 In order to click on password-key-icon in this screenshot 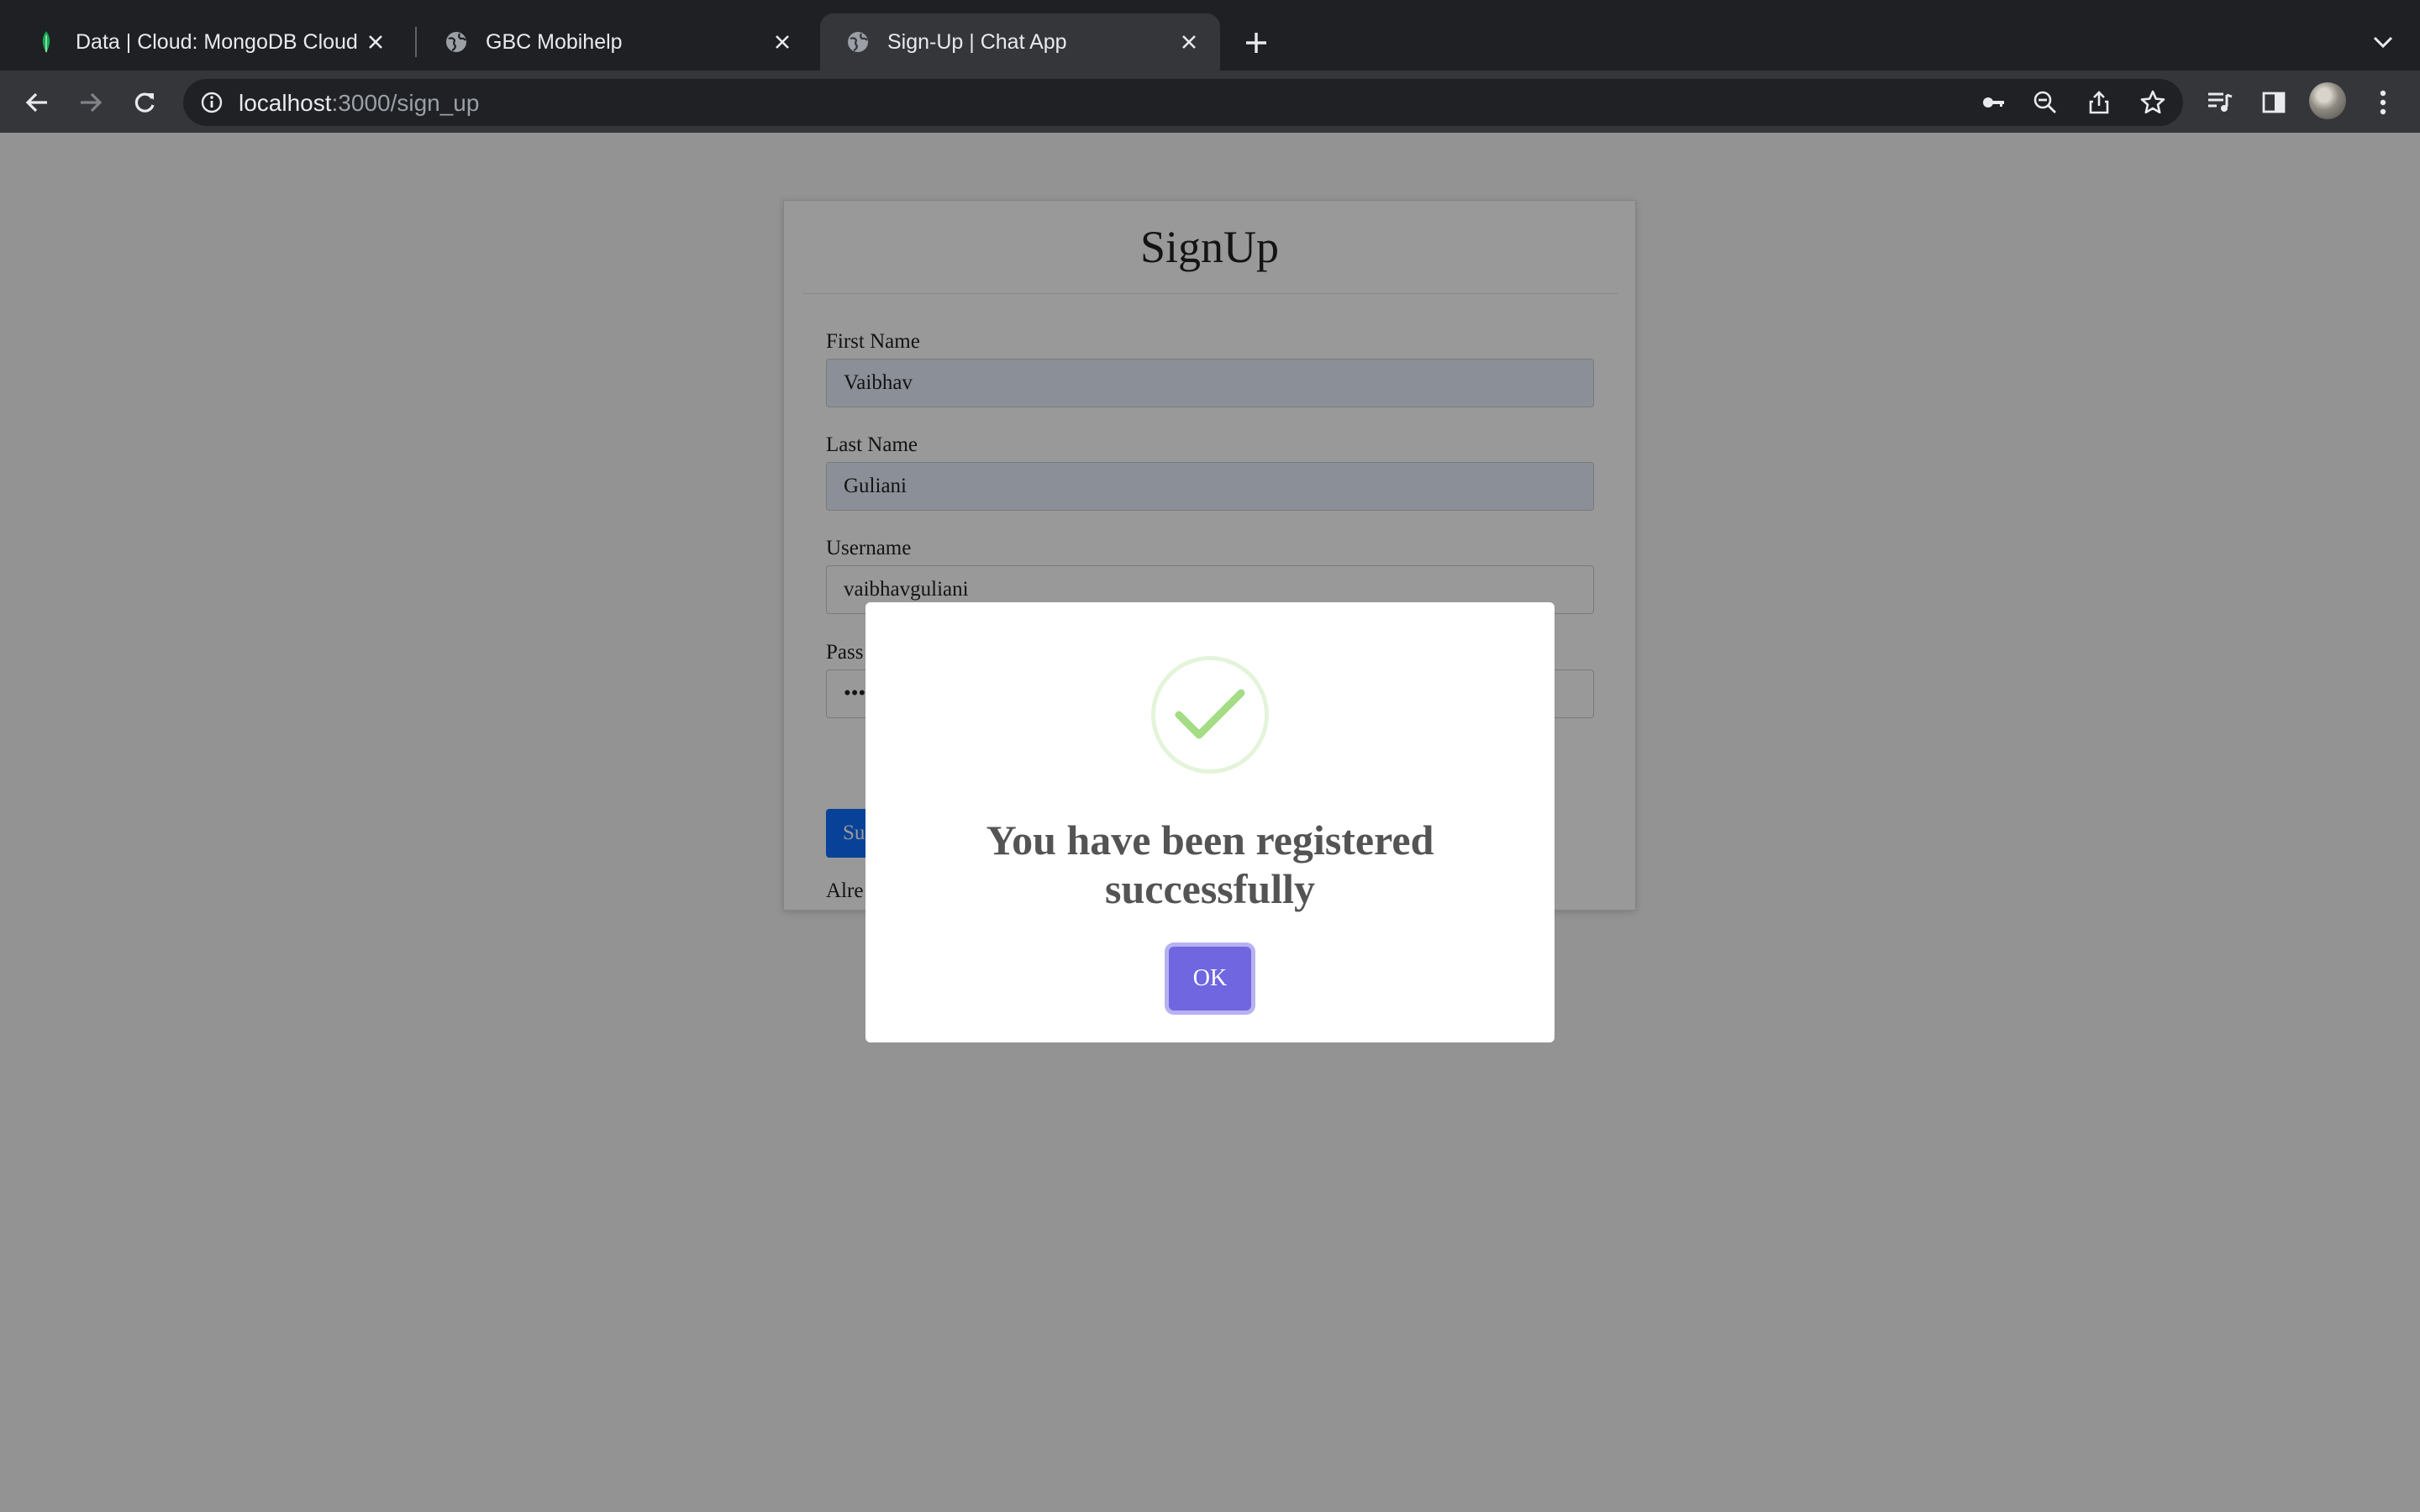, I will do `click(1993, 102)`.